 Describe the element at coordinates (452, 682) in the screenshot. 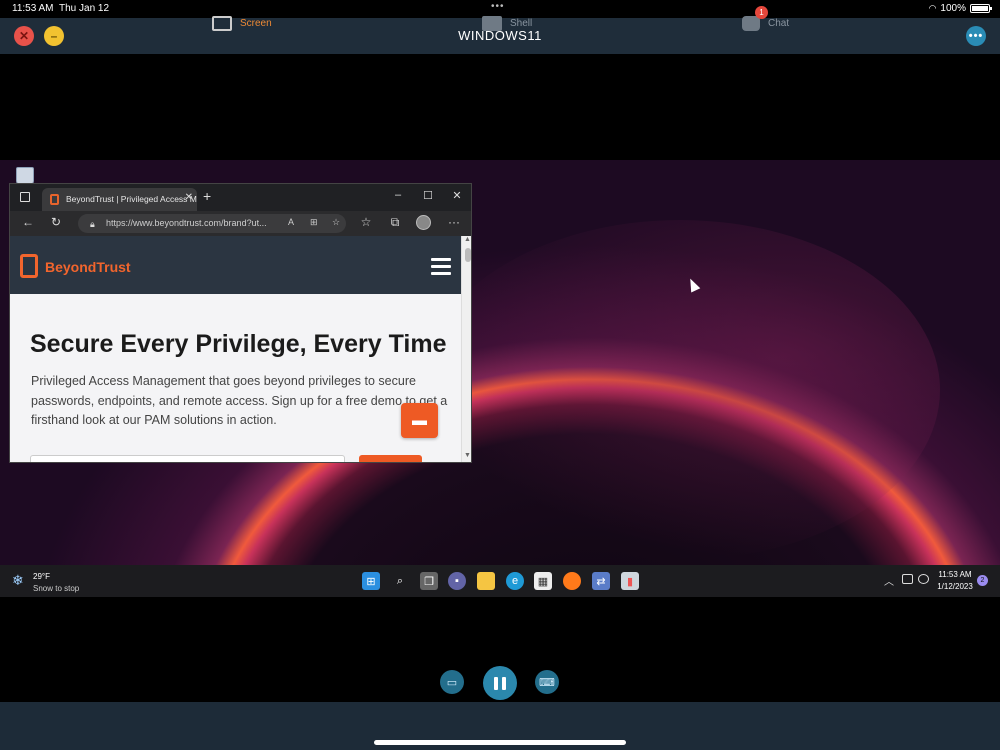

I see `screen-select-button: ▭` at that location.